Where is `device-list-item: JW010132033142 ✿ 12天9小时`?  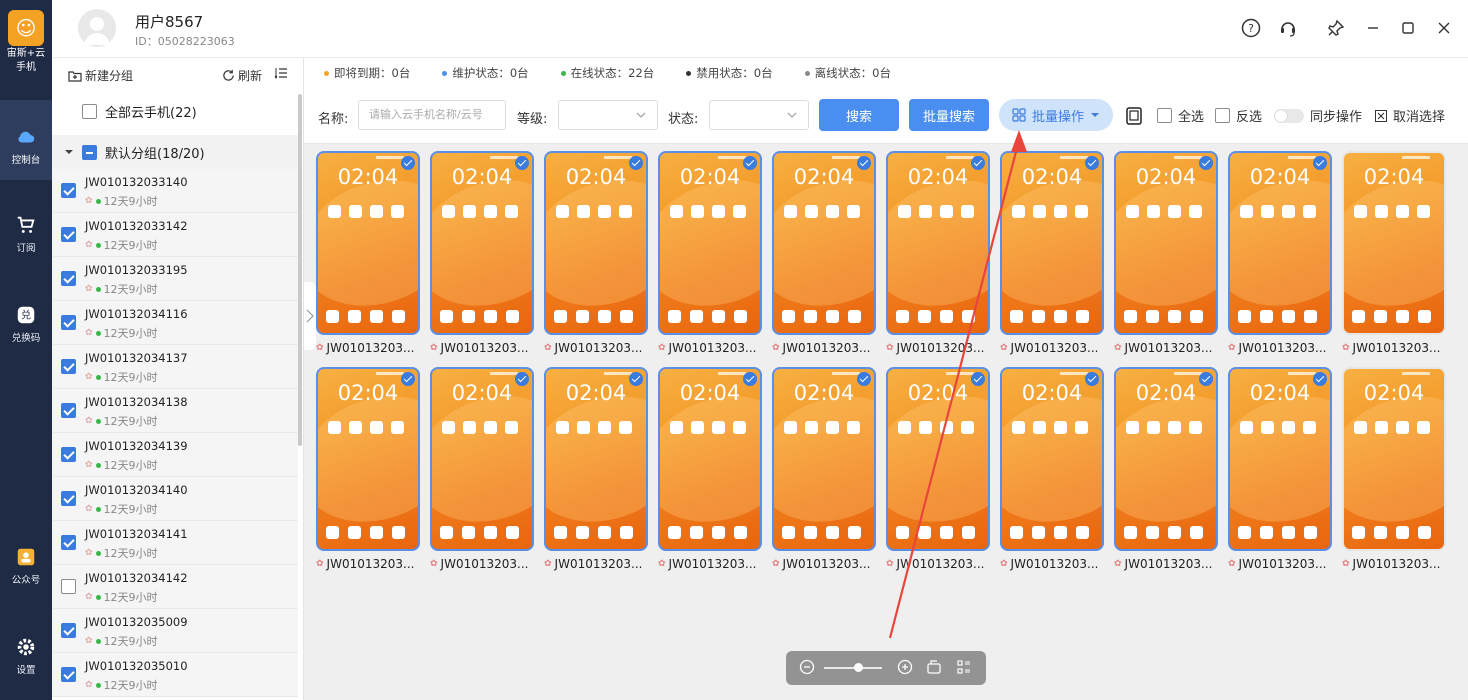
device-list-item: JW010132033142 ✿ 12天9小时 is located at coordinates (175, 235).